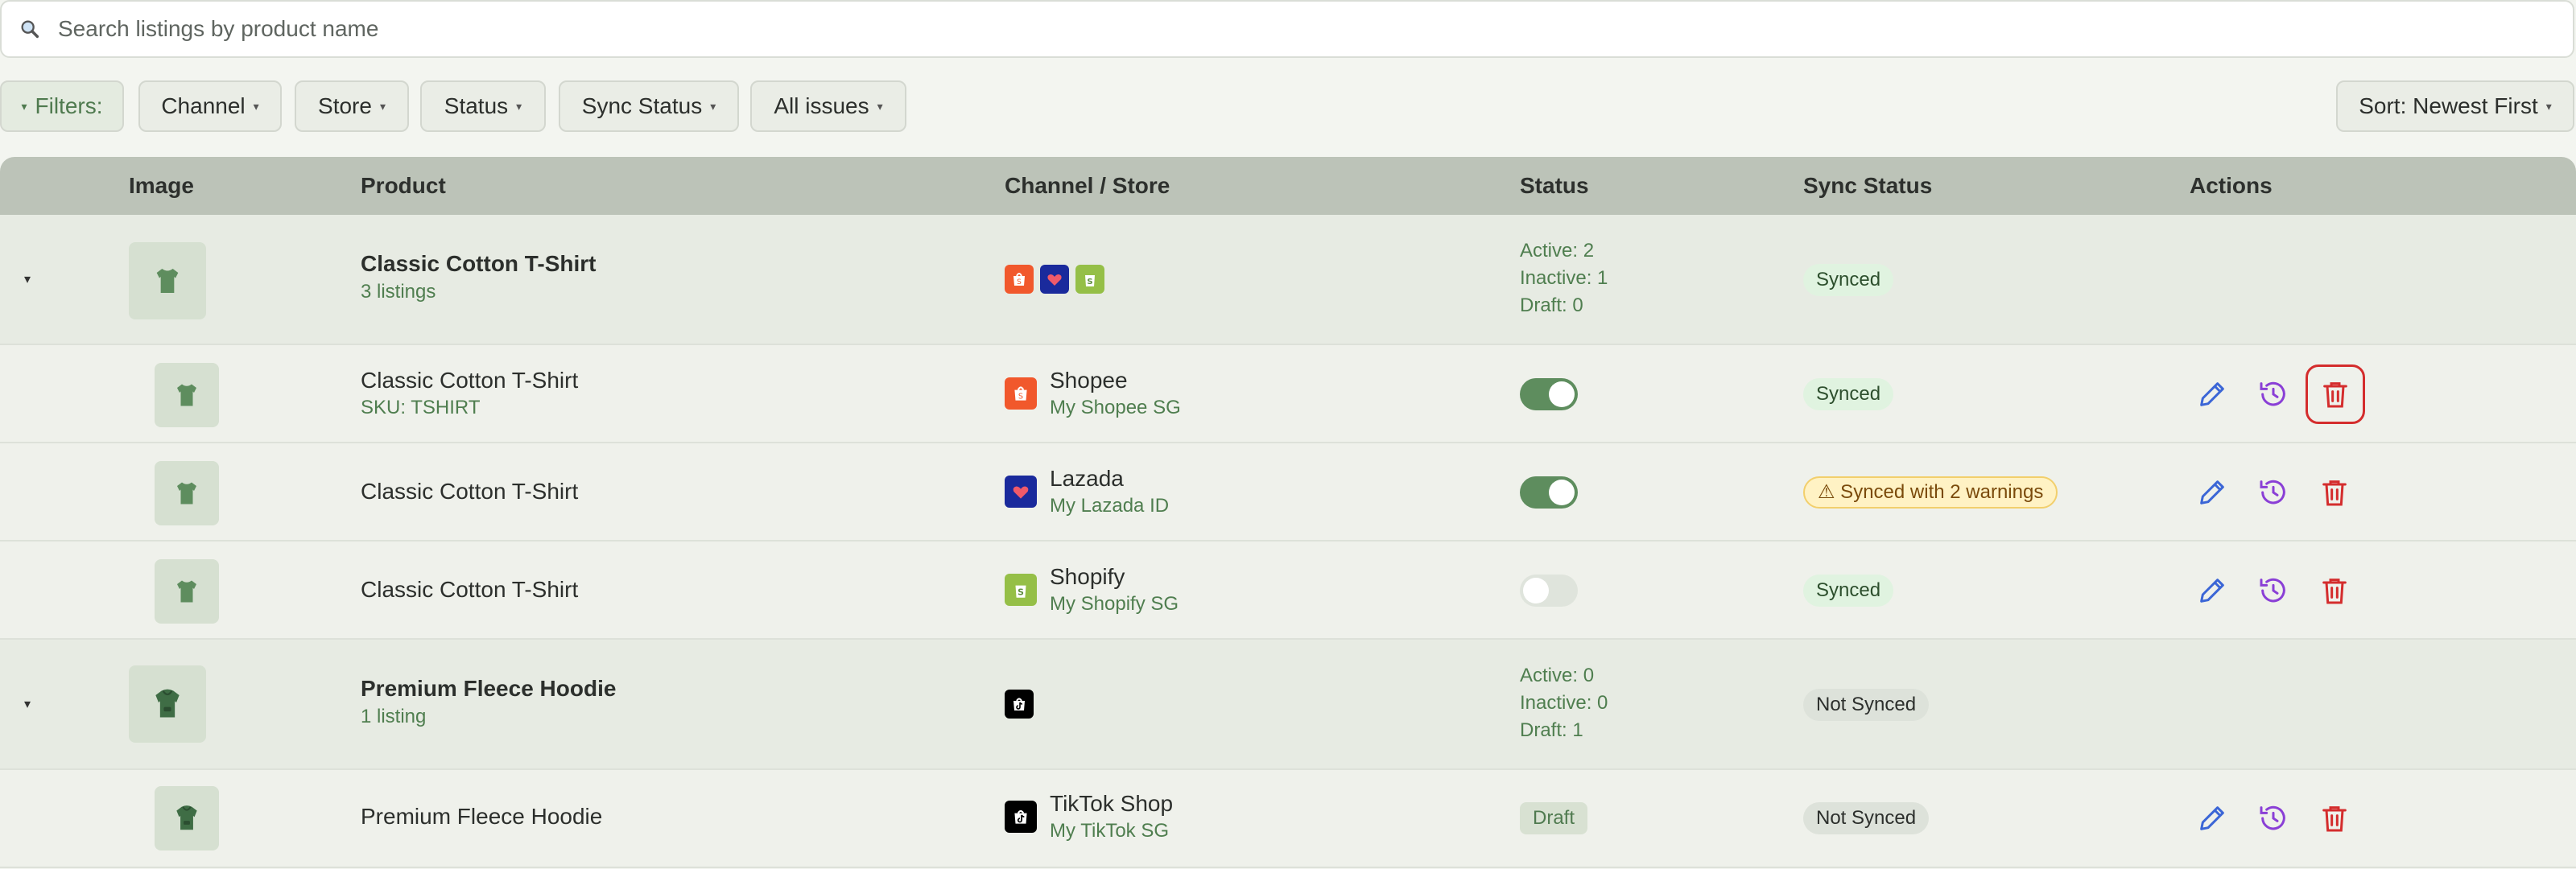  I want to click on status-counts: Active: 2 Inactive: 1 Draft: 0, so click(1564, 278).